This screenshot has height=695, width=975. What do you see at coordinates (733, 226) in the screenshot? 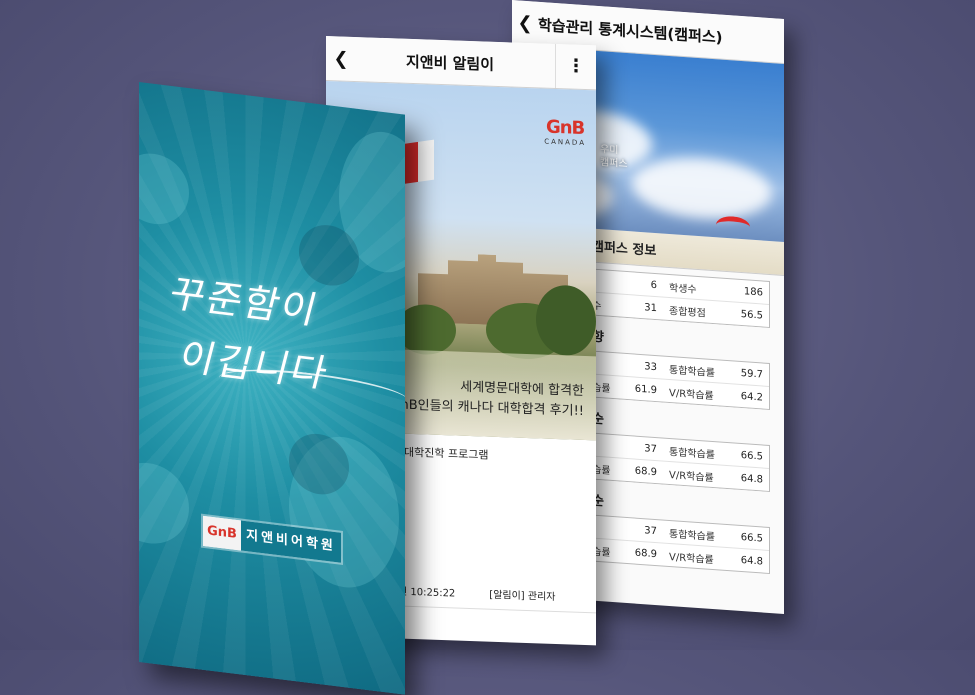
I see `paraglider-image` at bounding box center [733, 226].